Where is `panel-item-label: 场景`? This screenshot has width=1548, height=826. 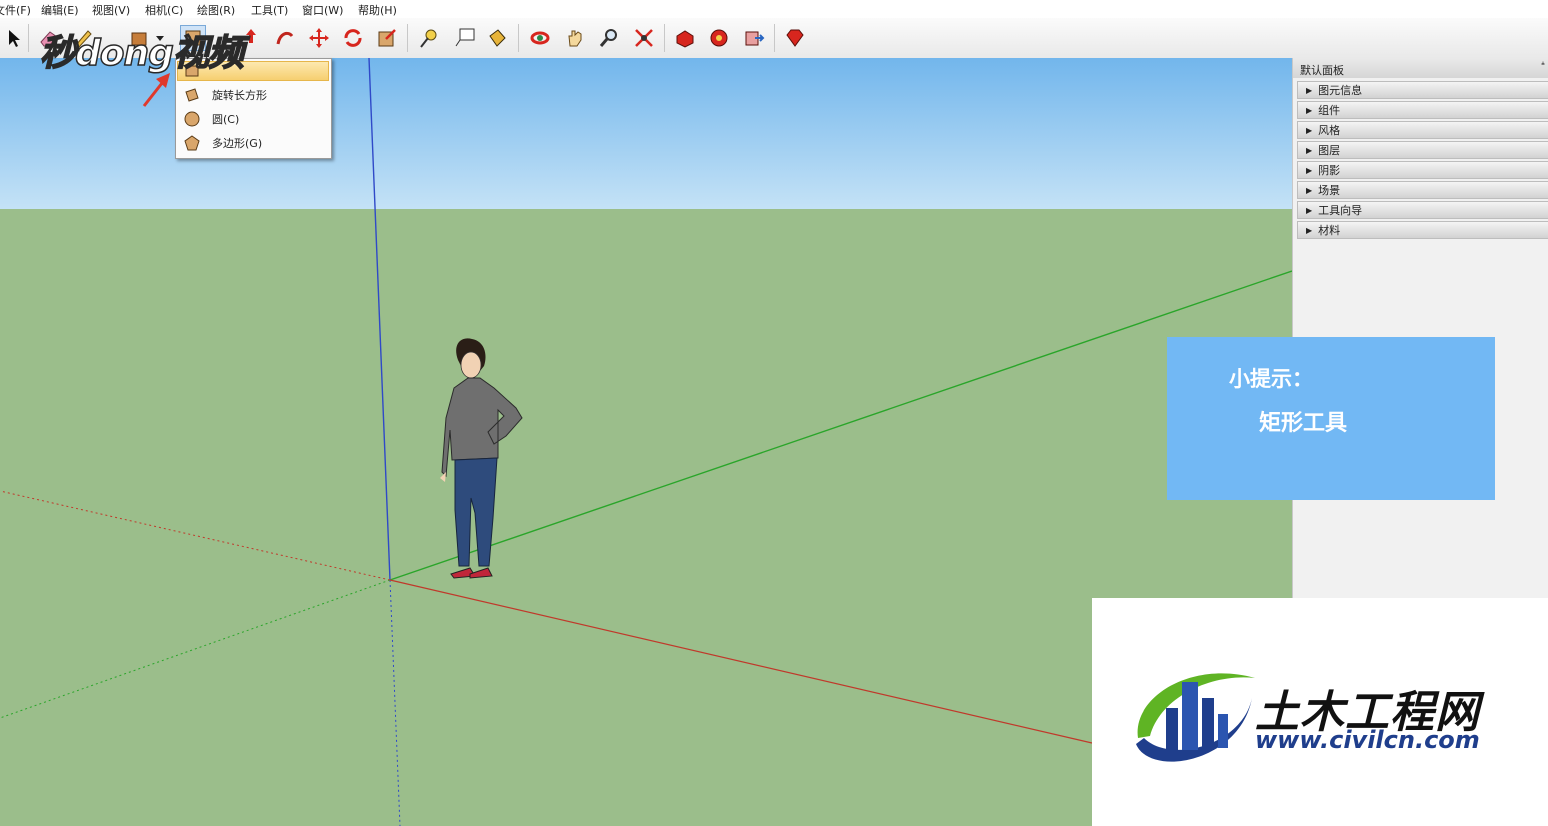 panel-item-label: 场景 is located at coordinates (1329, 190).